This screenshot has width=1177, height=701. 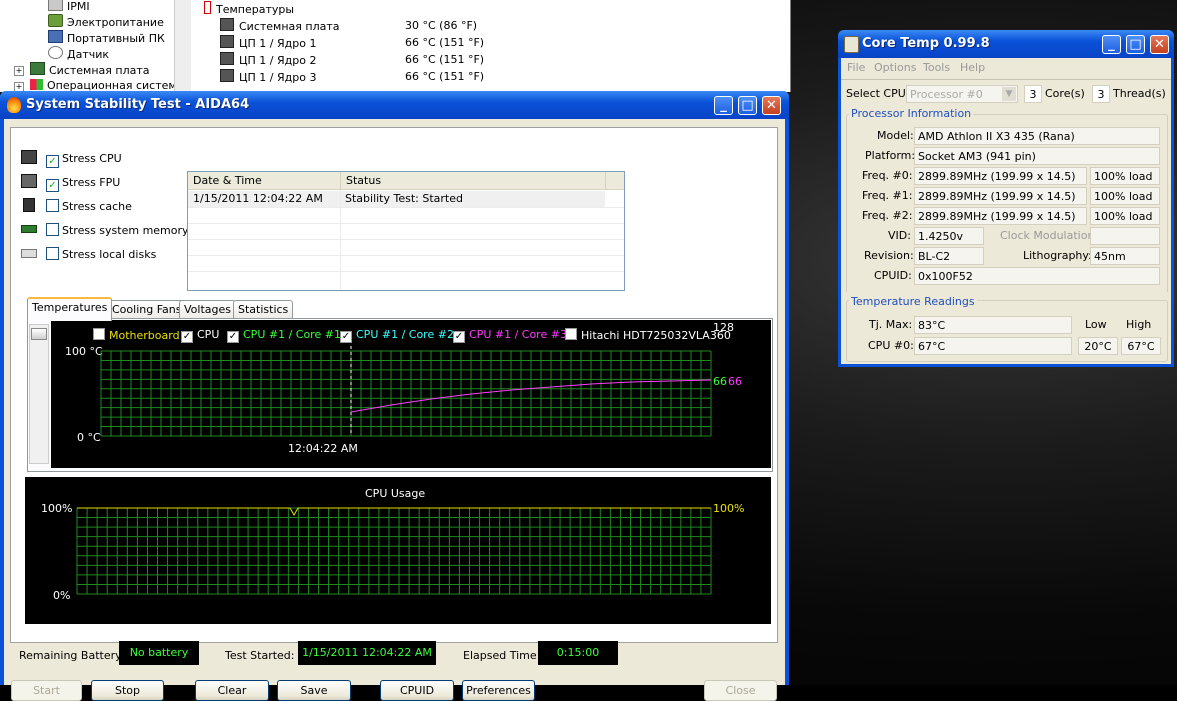 What do you see at coordinates (138, 104) in the screenshot?
I see `window-title: System Stability Test - AIDA64` at bounding box center [138, 104].